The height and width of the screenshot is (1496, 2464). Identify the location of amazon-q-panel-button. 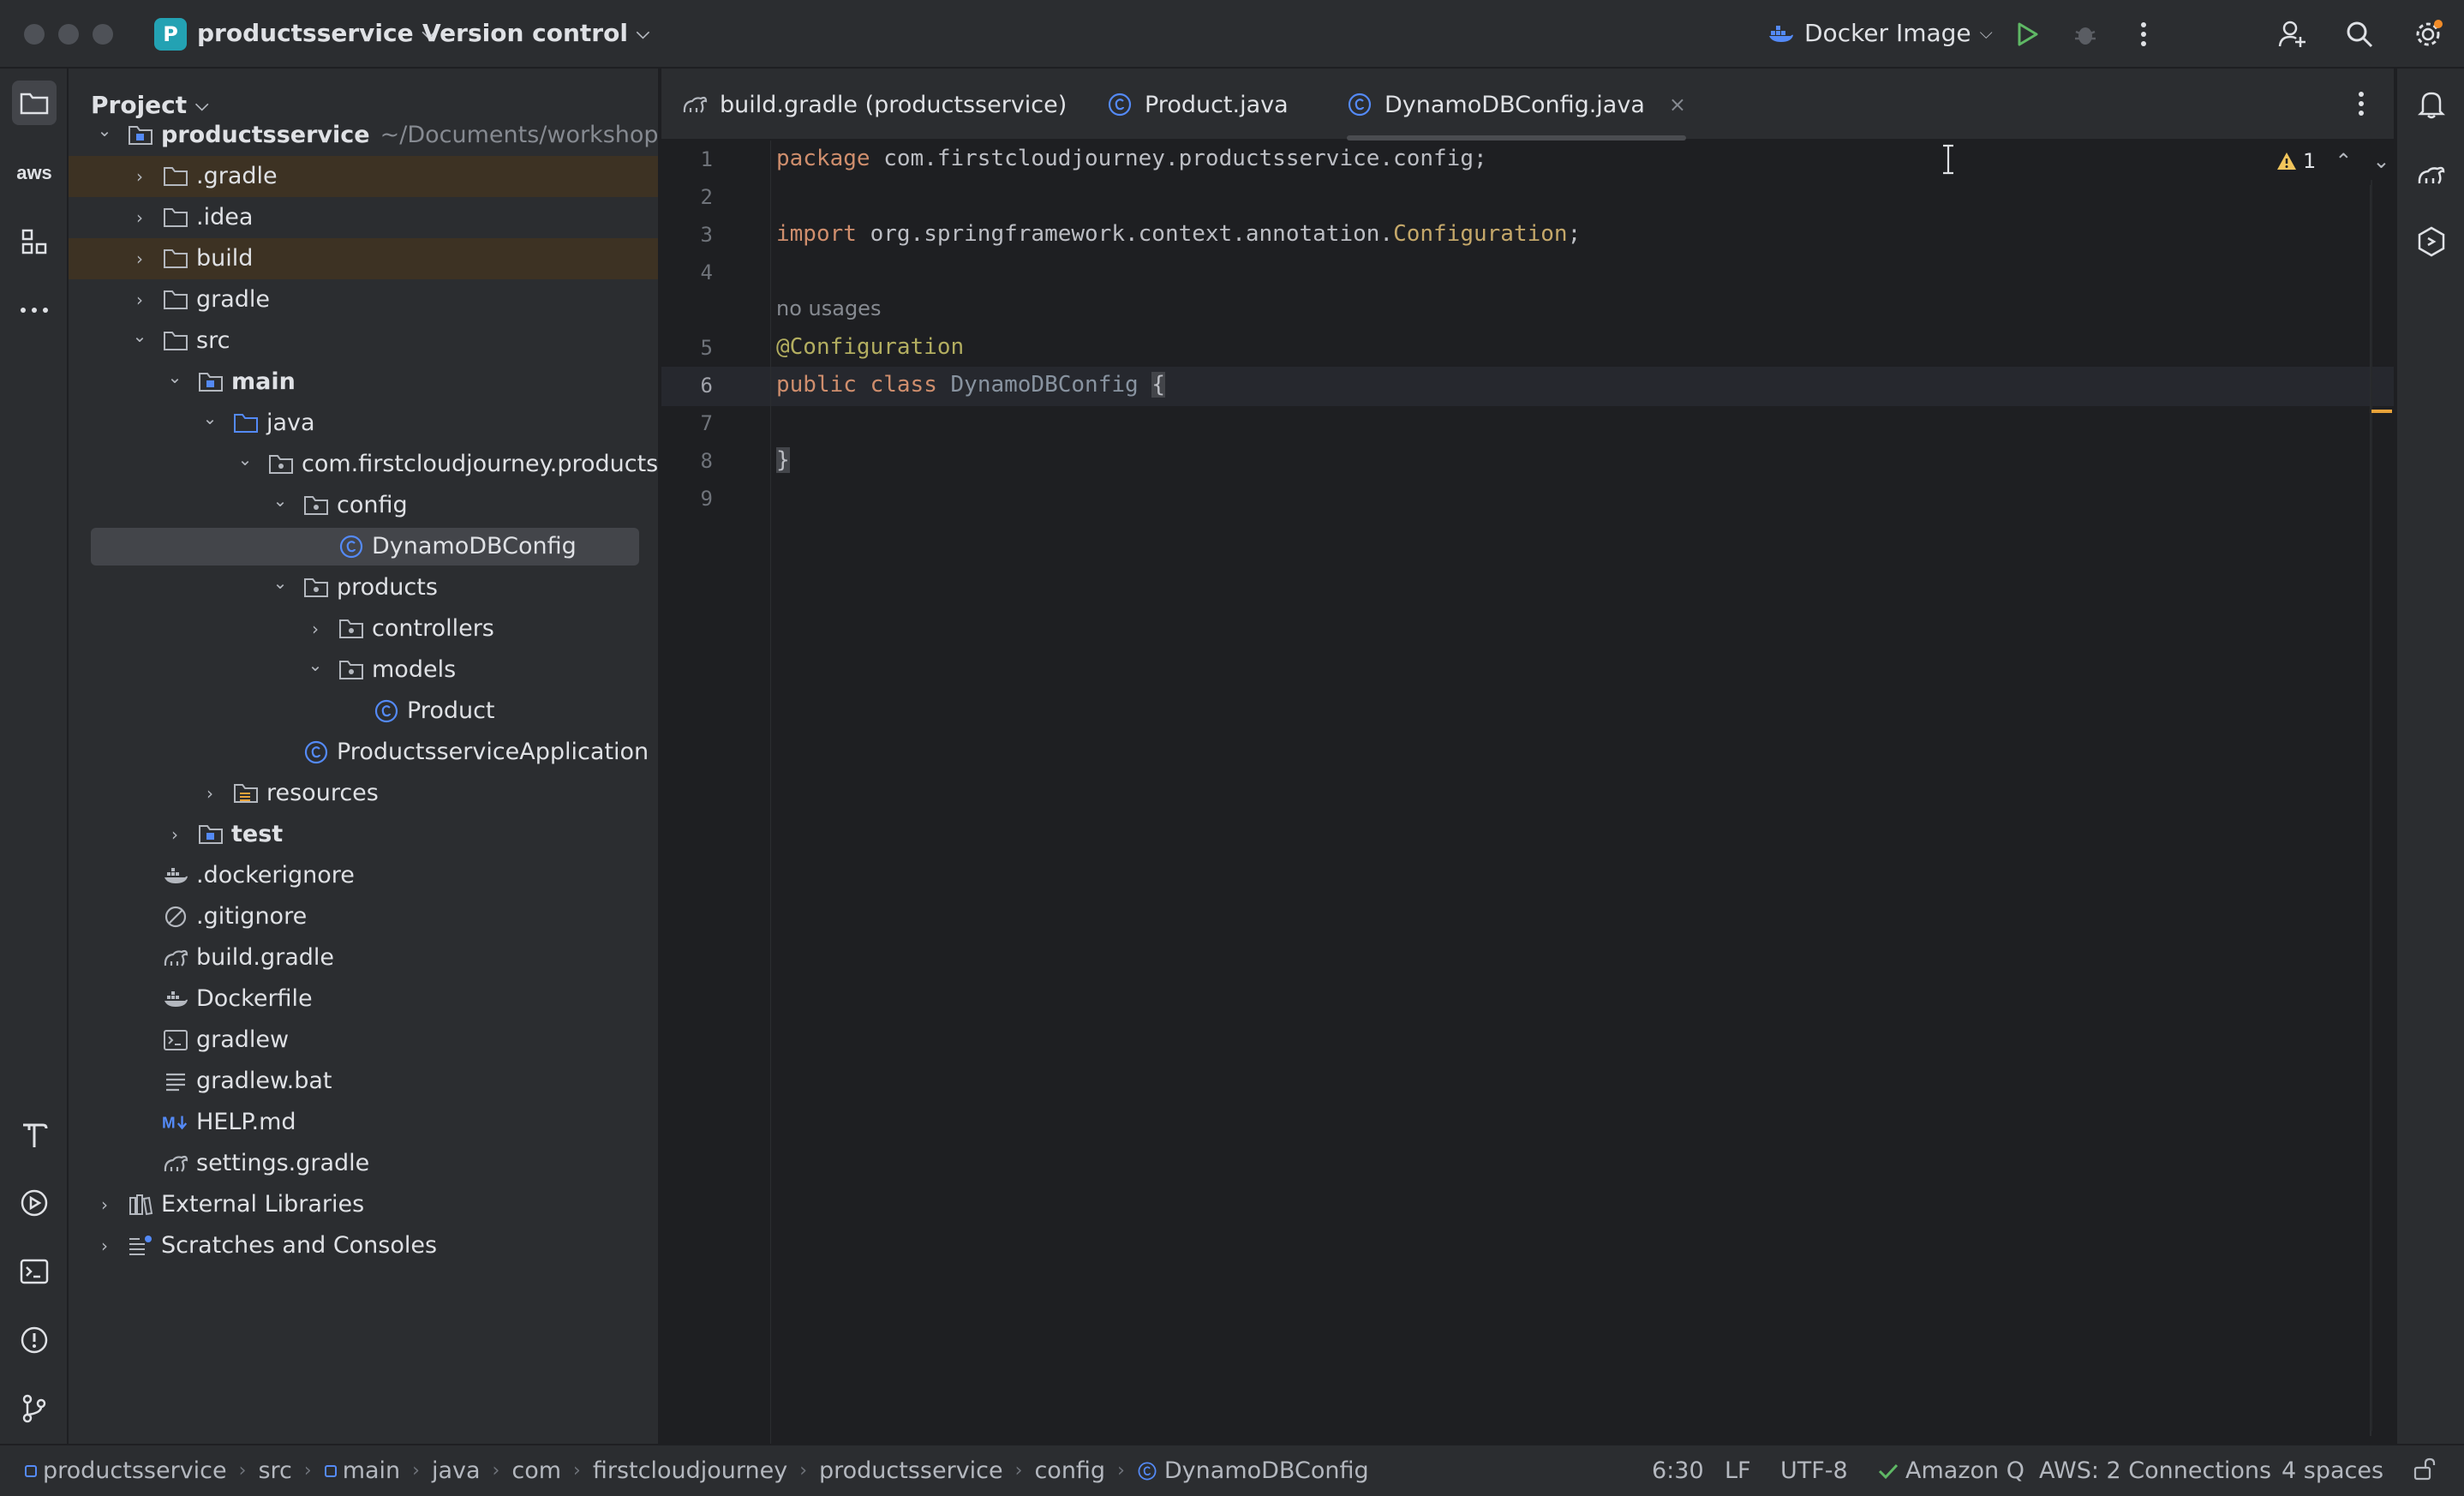
(2431, 241).